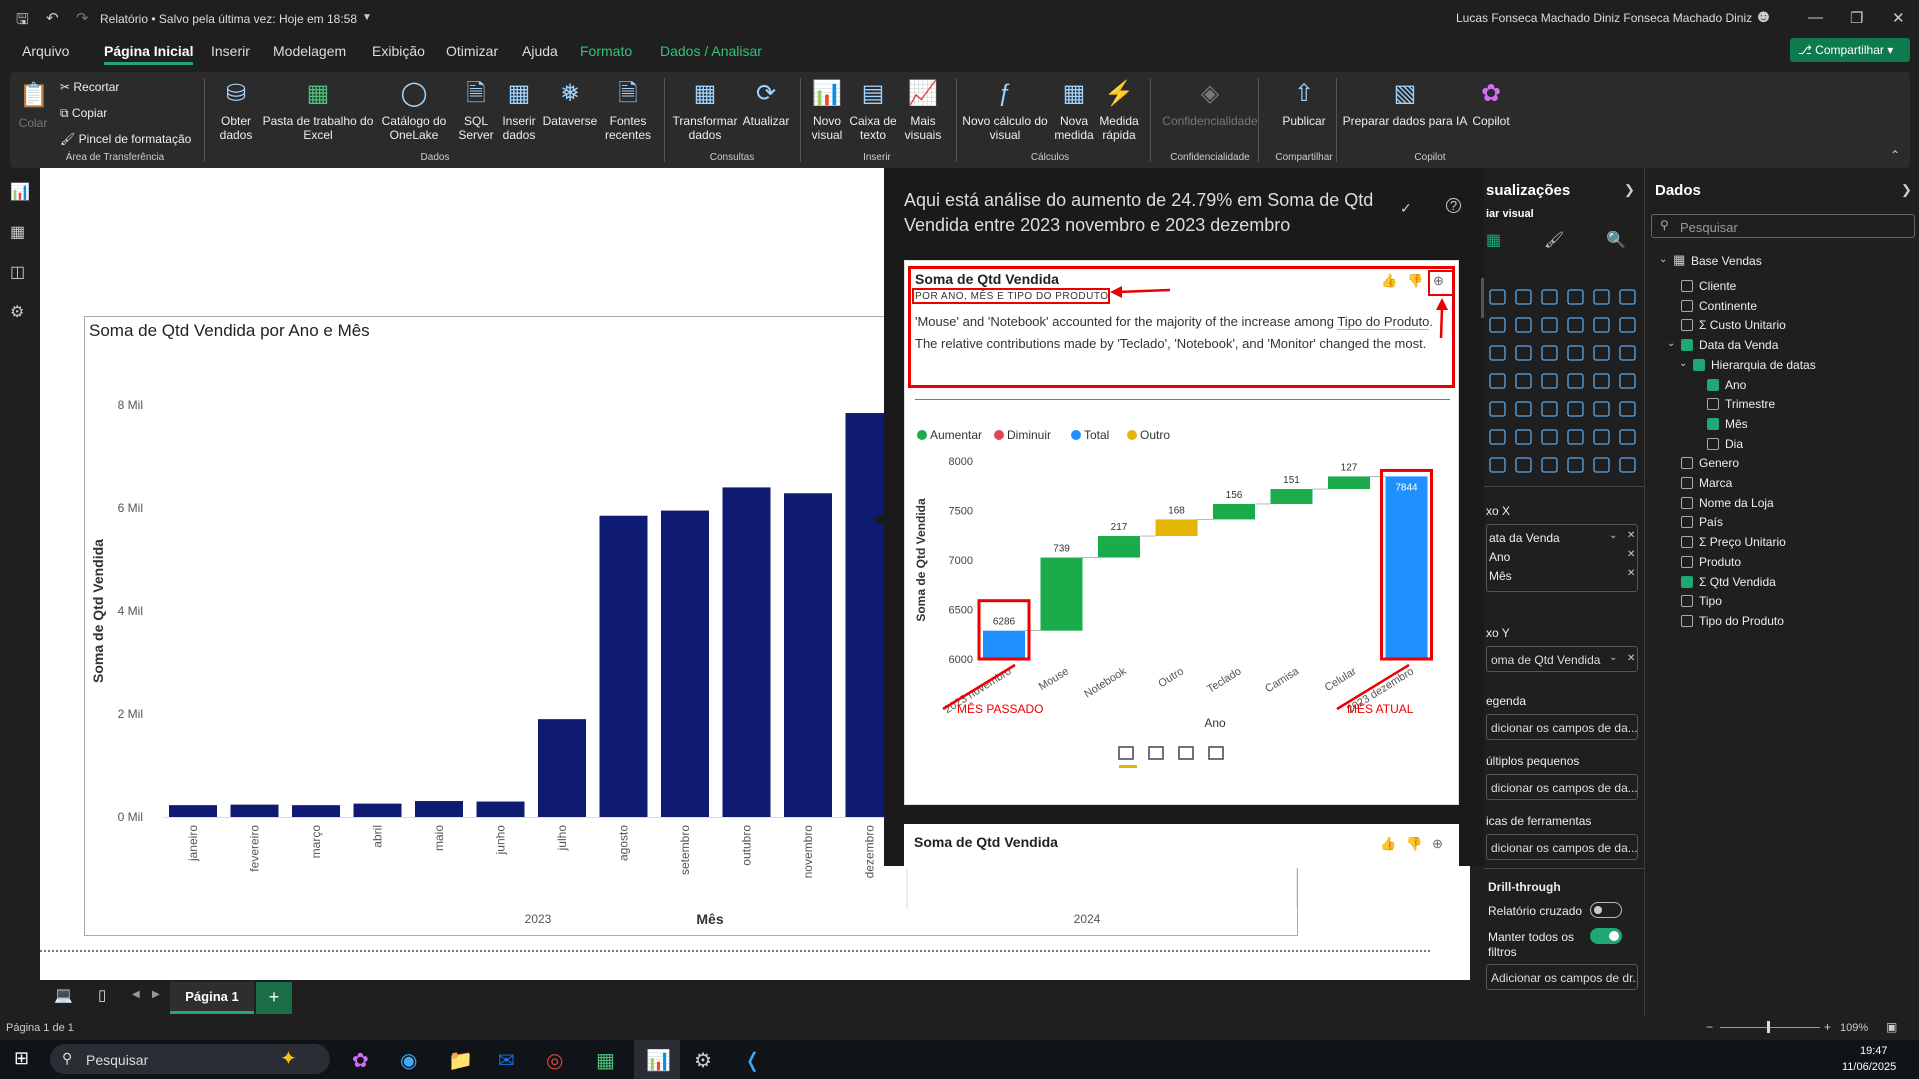  I want to click on search-input: ⚲ Pesquisar, so click(1783, 226).